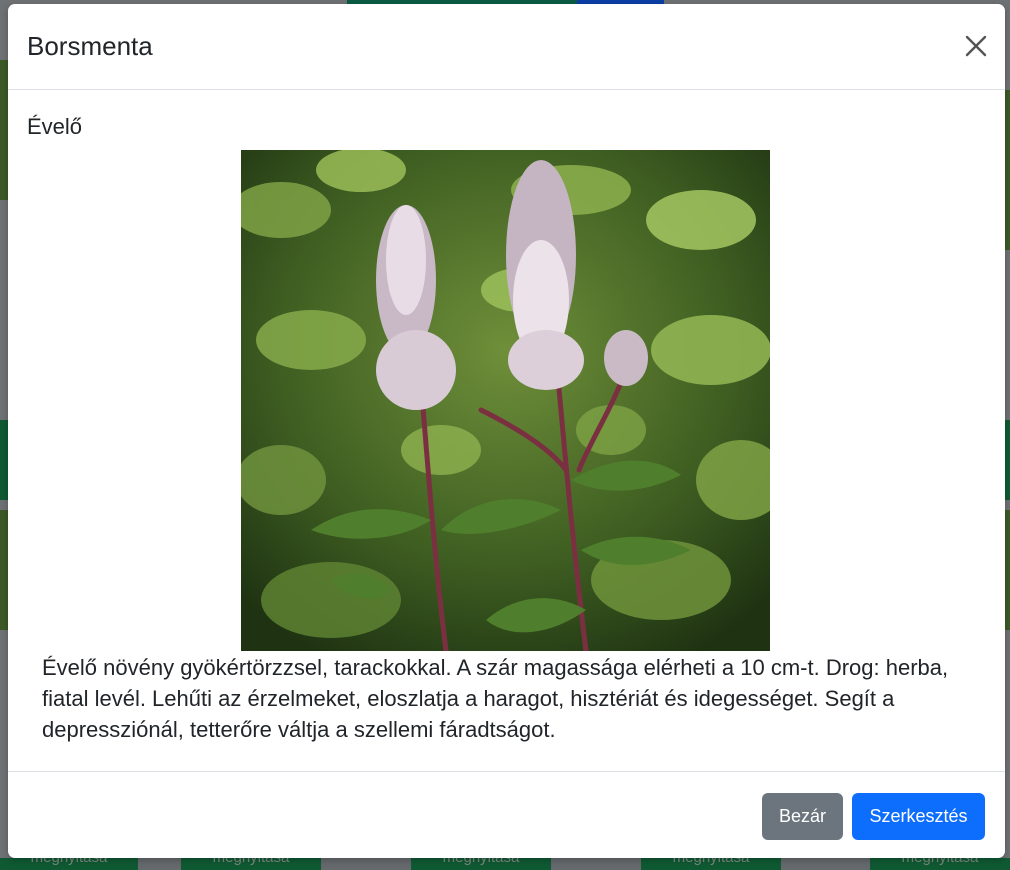 This screenshot has width=1010, height=870. Describe the element at coordinates (90, 46) in the screenshot. I see `modal-title: Borsmenta` at that location.